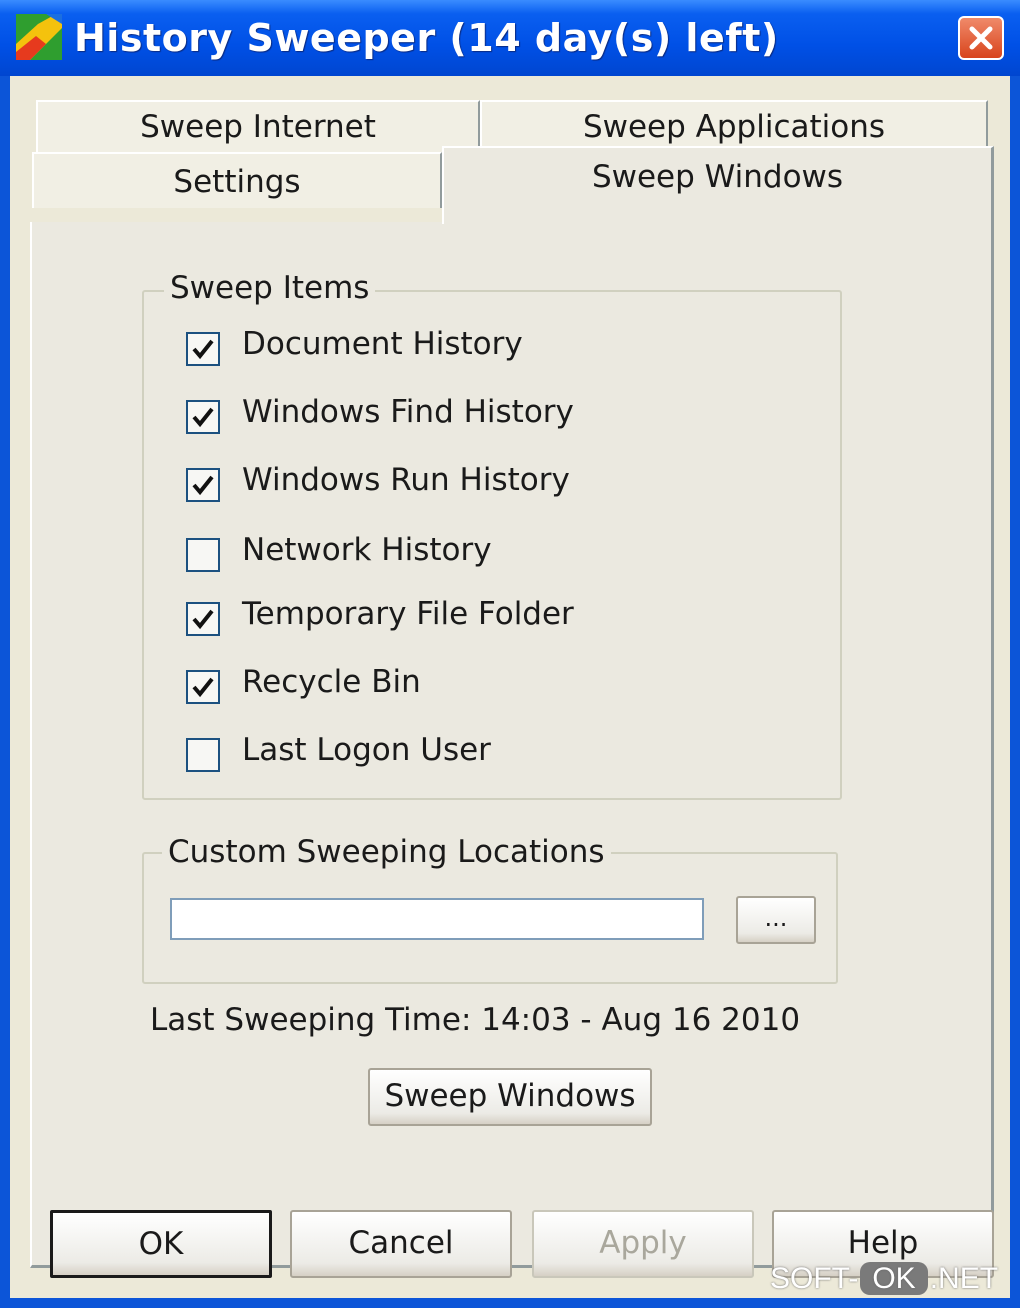 This screenshot has width=1020, height=1308. I want to click on close-icon, so click(981, 38).